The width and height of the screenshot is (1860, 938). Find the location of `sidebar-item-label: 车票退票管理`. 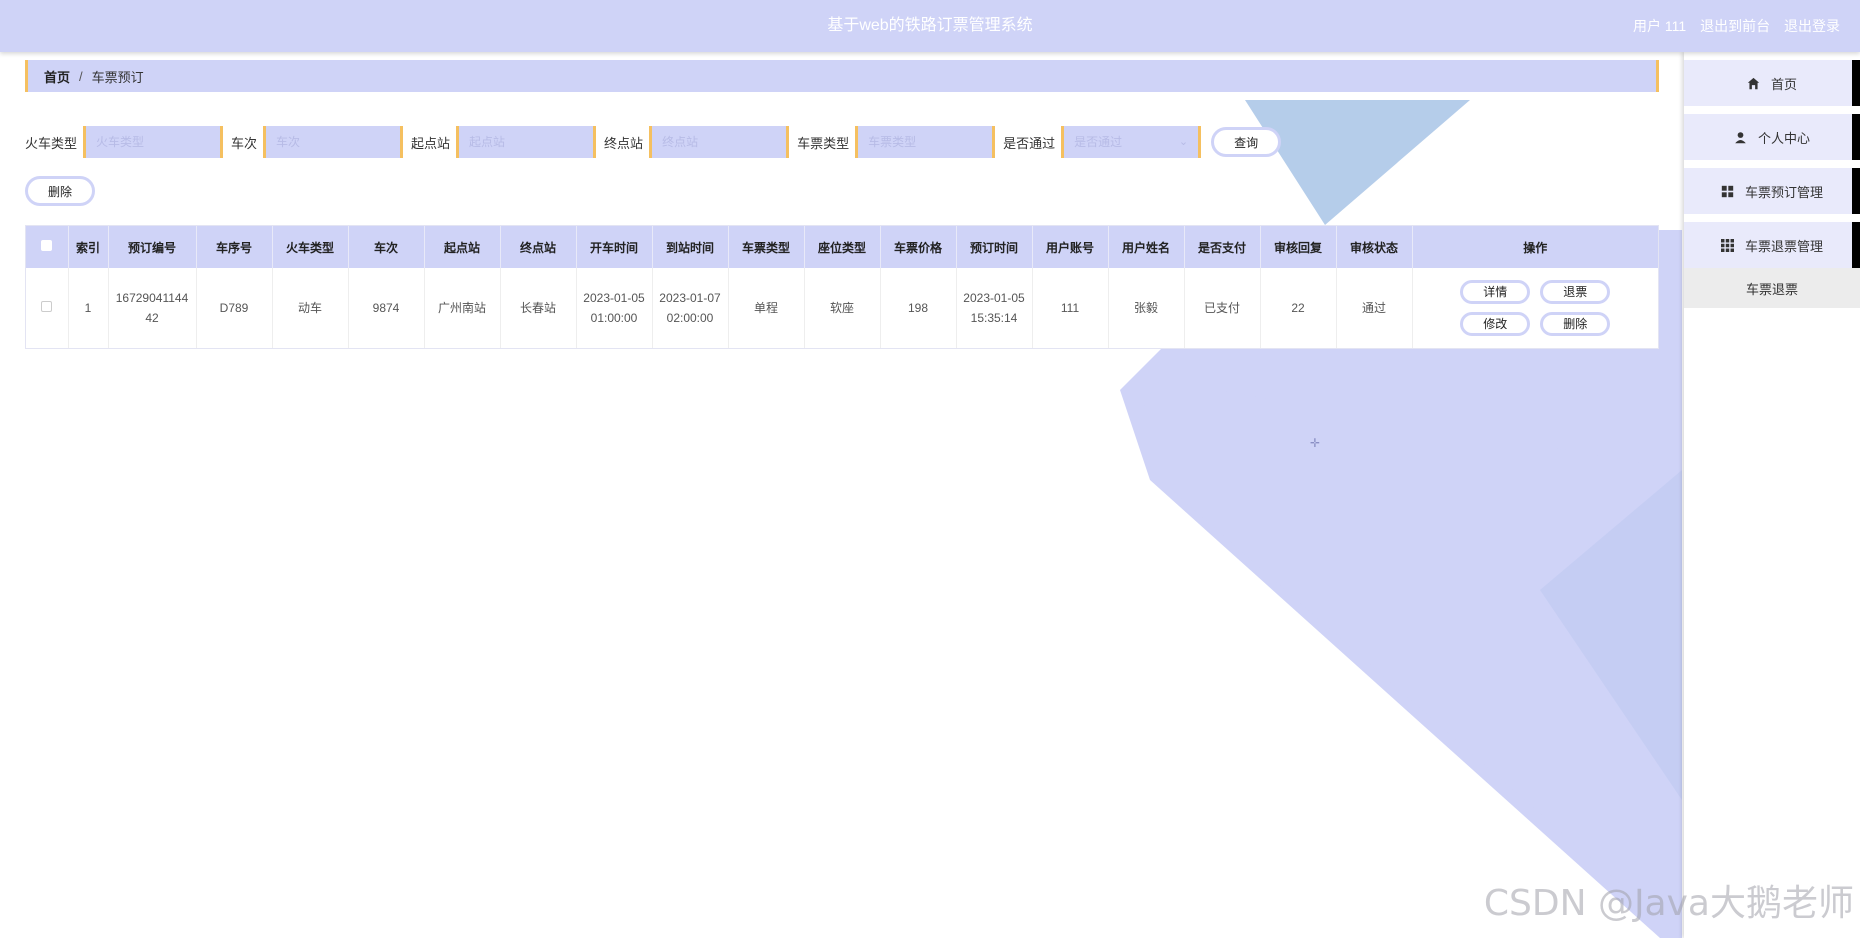

sidebar-item-label: 车票退票管理 is located at coordinates (1783, 246).